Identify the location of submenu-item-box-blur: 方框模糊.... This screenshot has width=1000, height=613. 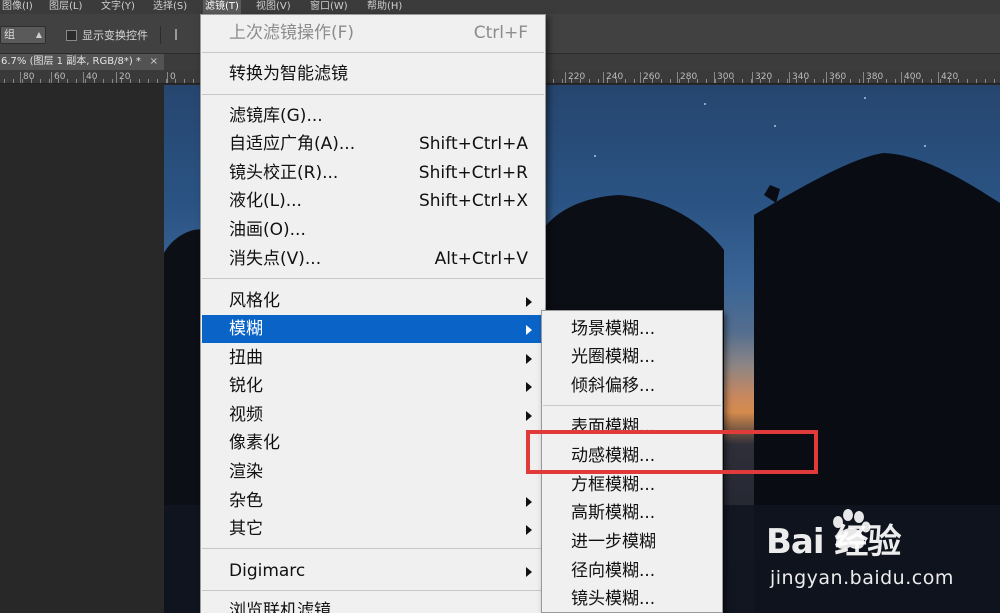
(632, 485).